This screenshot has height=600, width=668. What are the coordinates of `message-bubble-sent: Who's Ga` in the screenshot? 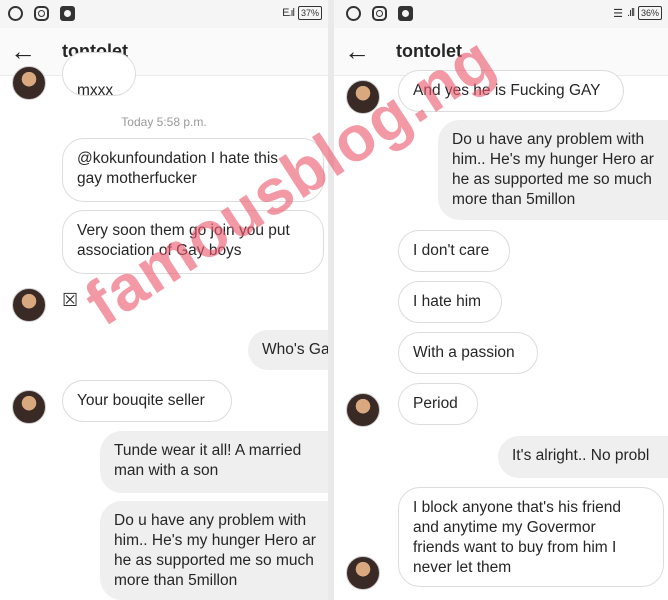 It's located at (288, 350).